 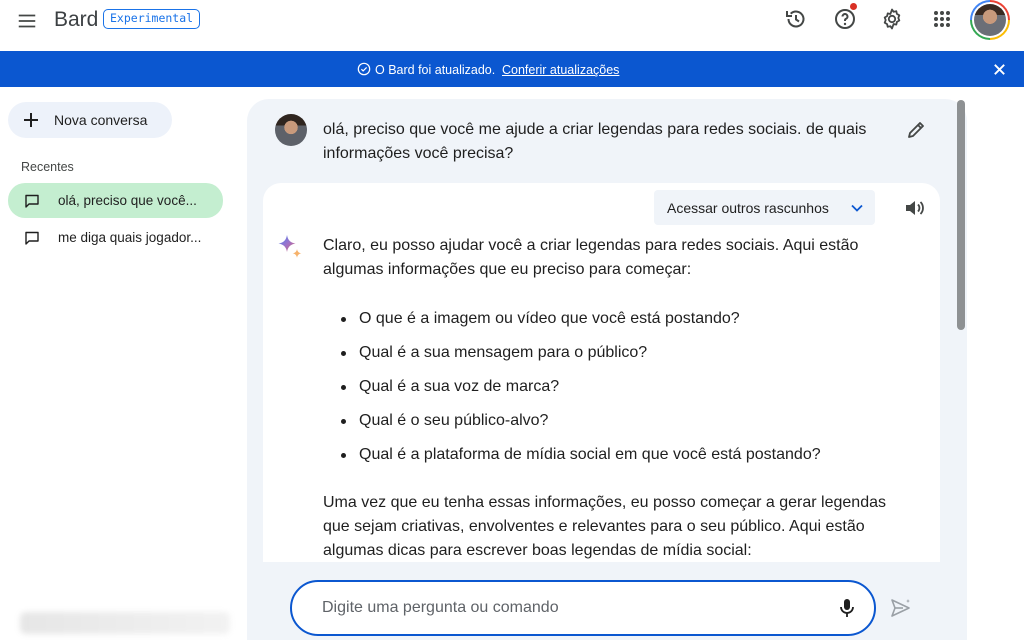 What do you see at coordinates (364, 69) in the screenshot?
I see `check-circle-icon` at bounding box center [364, 69].